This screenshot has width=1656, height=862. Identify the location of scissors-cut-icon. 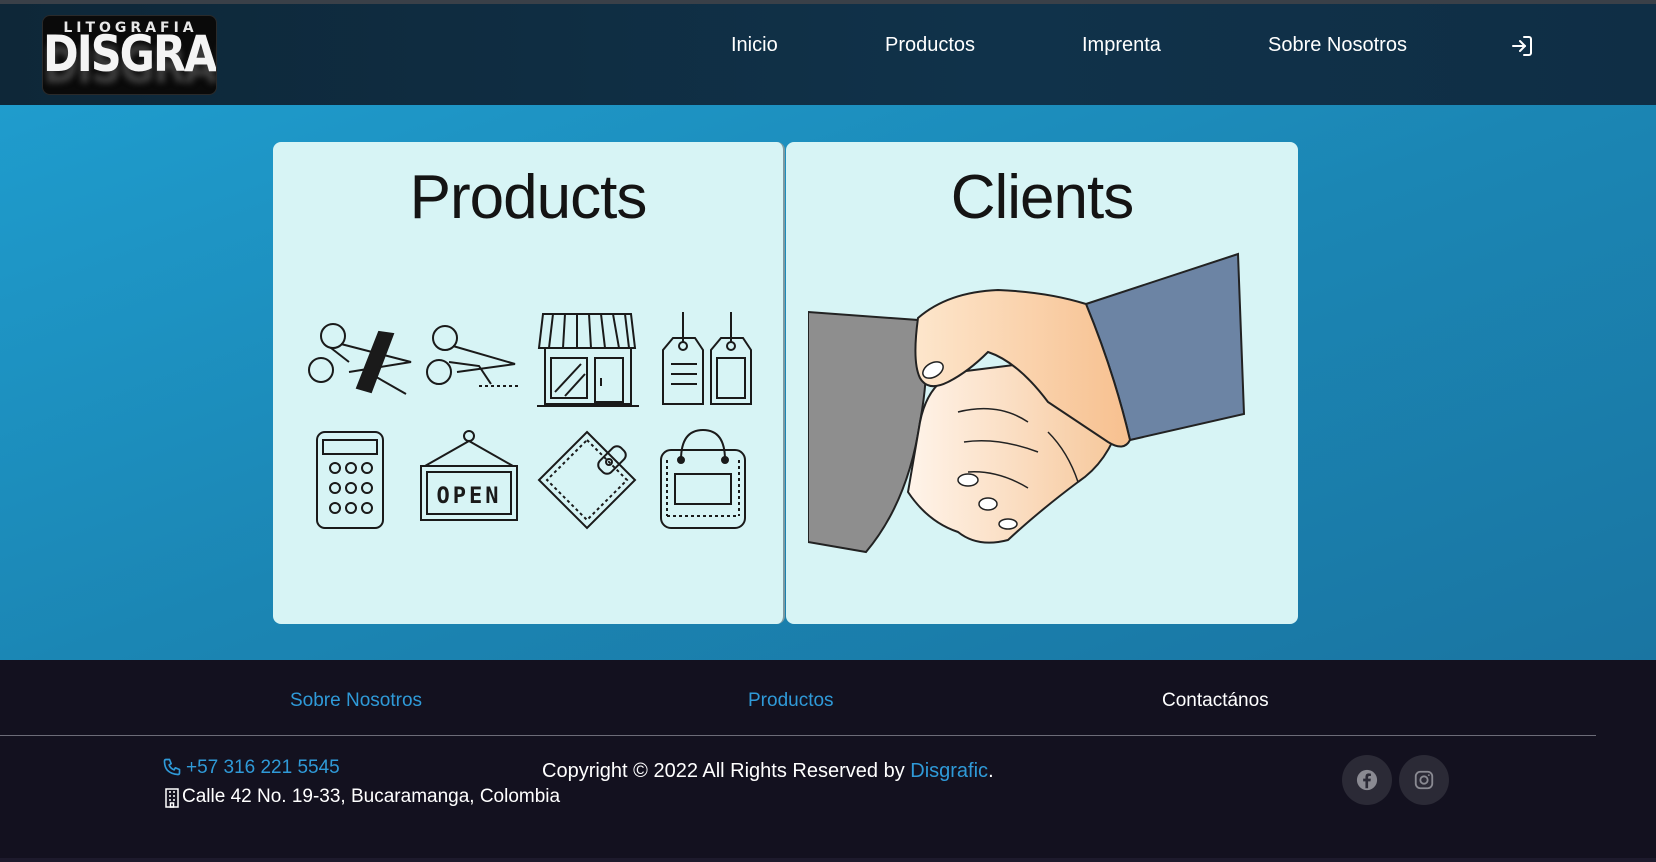
(360, 359).